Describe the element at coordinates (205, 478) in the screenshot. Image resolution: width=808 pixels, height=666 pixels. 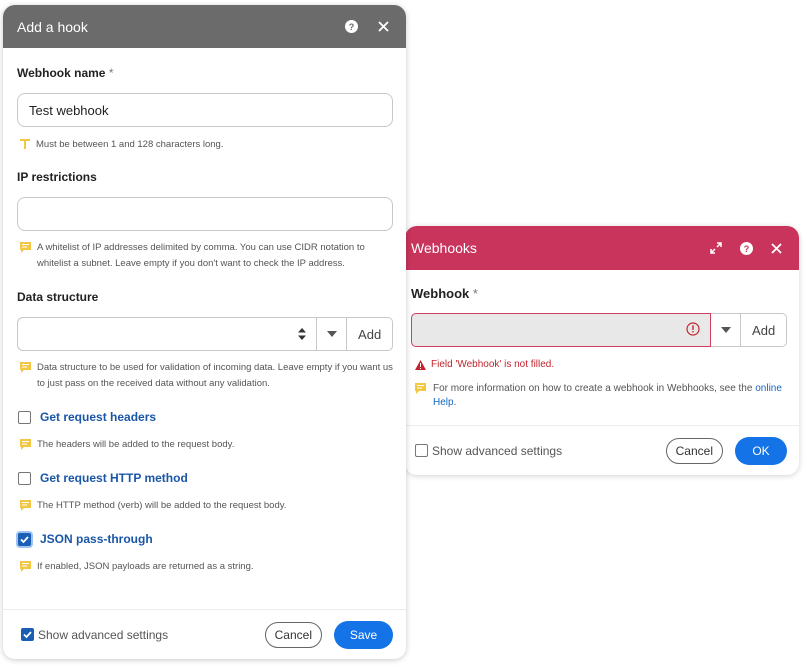
I see `get-request-http-method-row: Get request HTTP method` at that location.